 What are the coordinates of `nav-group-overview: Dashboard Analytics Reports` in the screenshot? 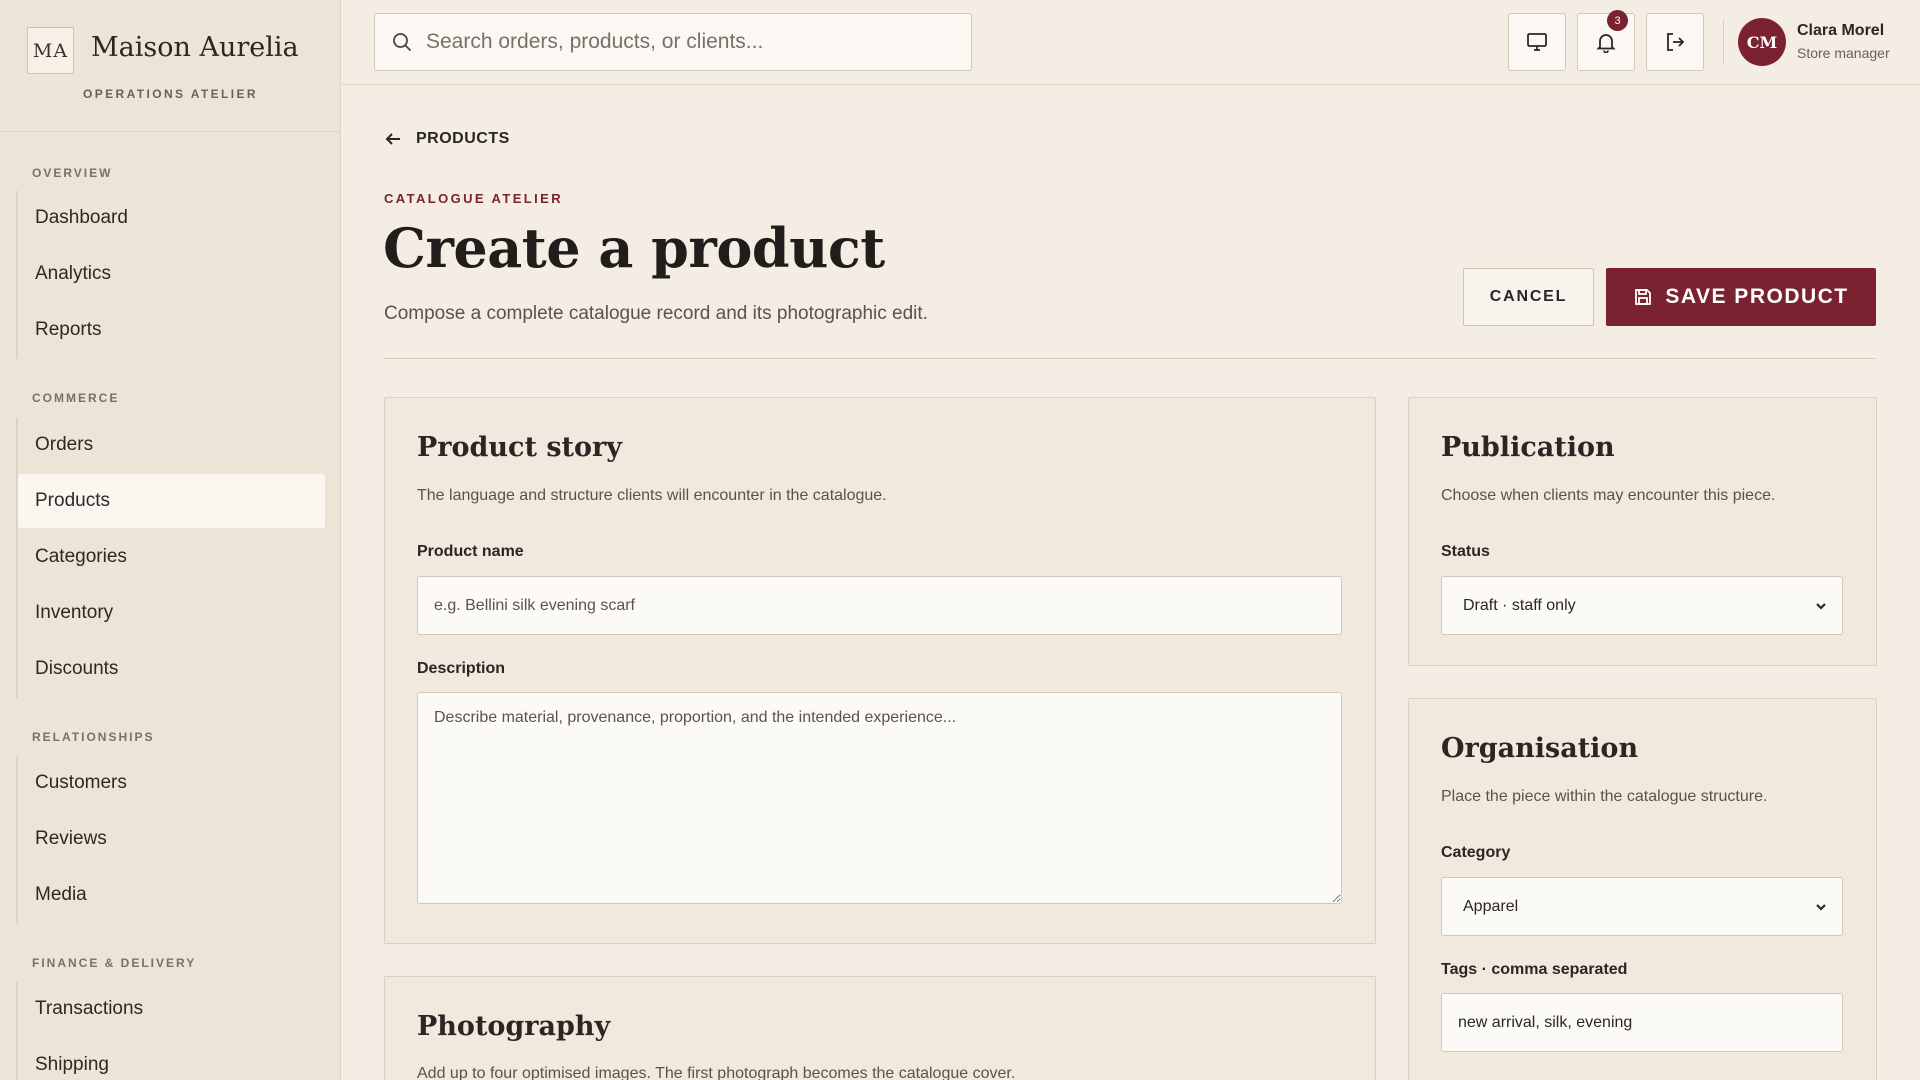 It's located at (170, 275).